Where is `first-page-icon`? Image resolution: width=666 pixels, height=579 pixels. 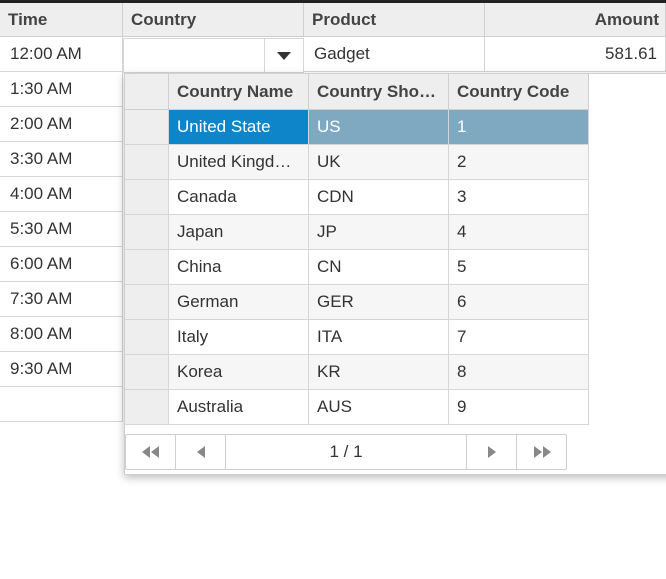
first-page-icon is located at coordinates (150, 452).